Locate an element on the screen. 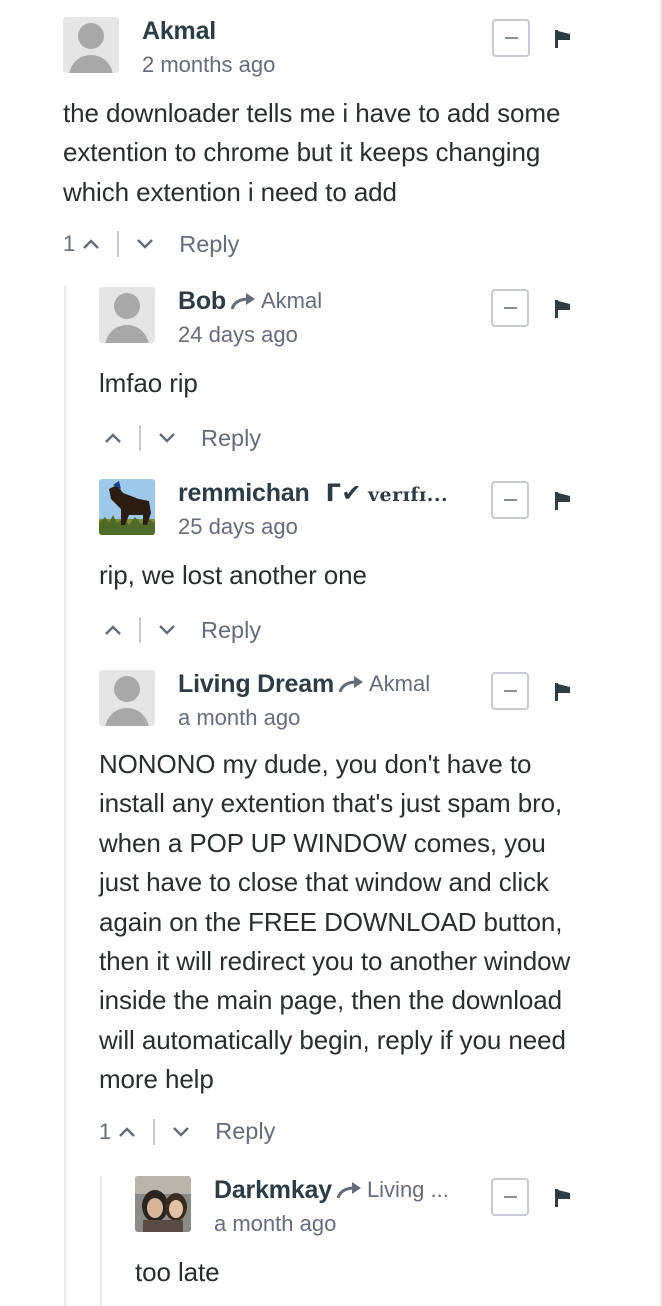 The image size is (662, 1306). comment-bob: Bob Akmal 24 days ago lmfao rip Reply is located at coordinates (341, 372).